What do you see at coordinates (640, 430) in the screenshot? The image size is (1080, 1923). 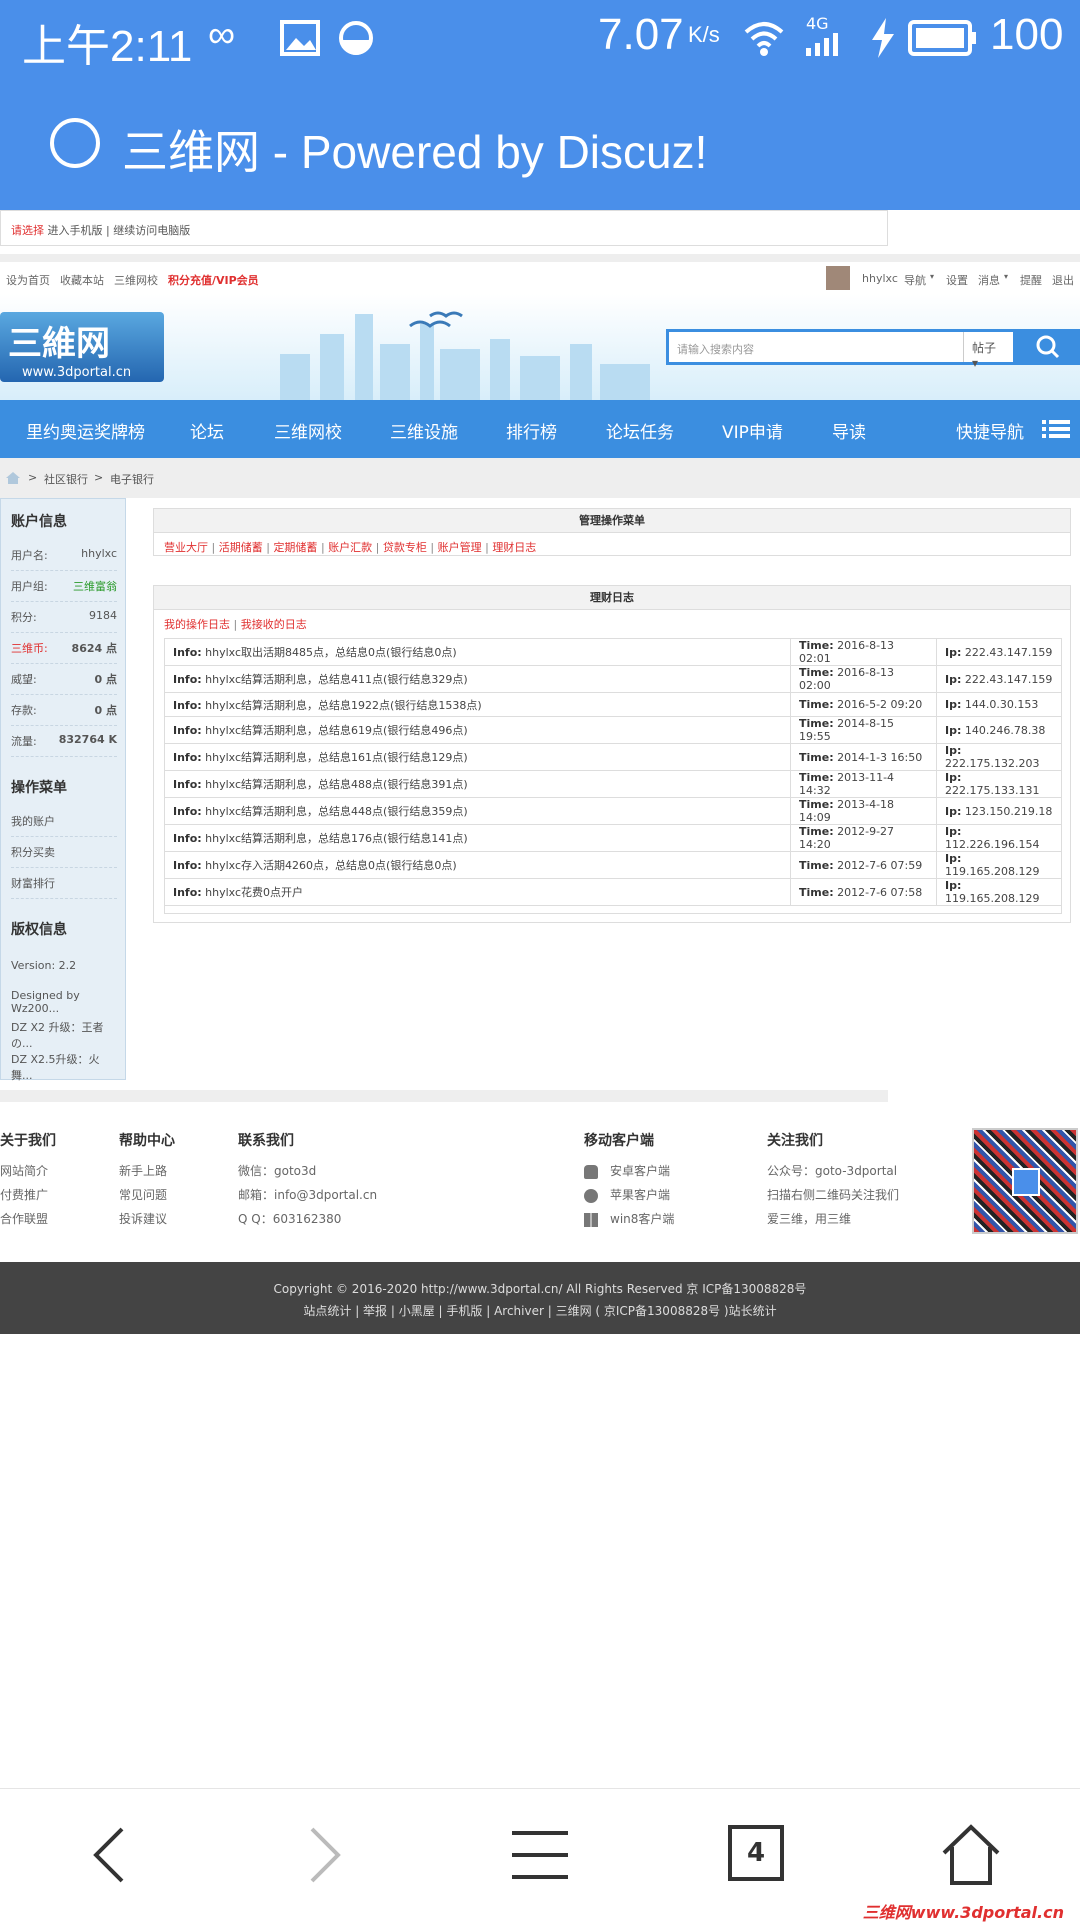 I see `nav-tasks: 论坛任务` at bounding box center [640, 430].